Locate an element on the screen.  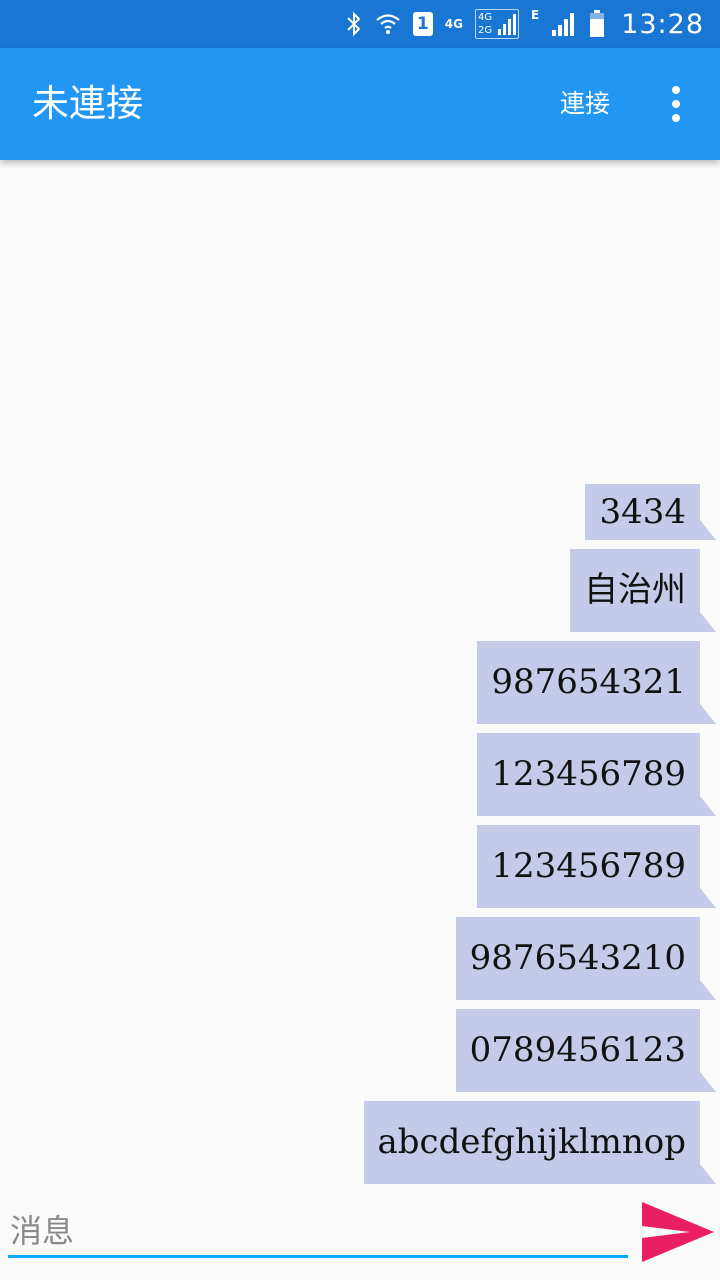
connect-button: 連接 is located at coordinates (585, 104).